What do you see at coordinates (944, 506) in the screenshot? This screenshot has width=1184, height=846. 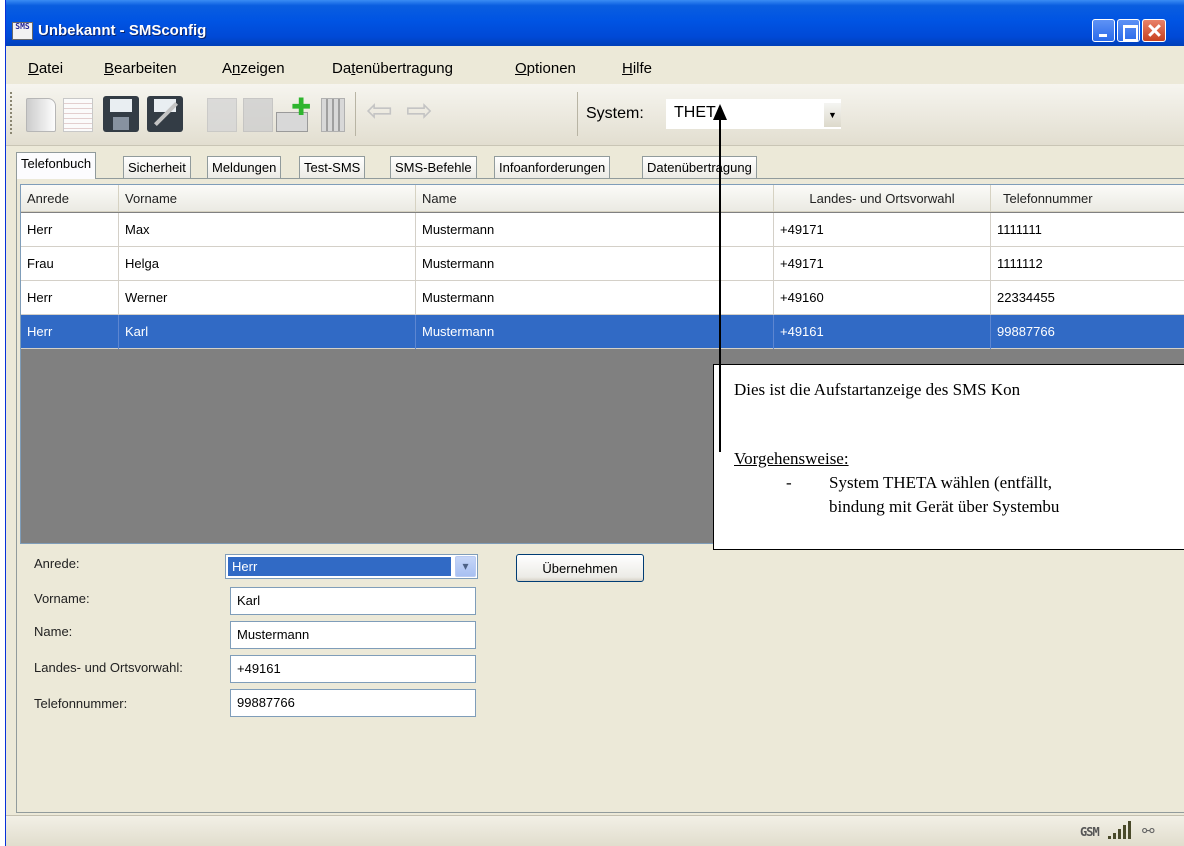 I see `callout-bullet-line2: bindung mit Gerät über Systembu` at bounding box center [944, 506].